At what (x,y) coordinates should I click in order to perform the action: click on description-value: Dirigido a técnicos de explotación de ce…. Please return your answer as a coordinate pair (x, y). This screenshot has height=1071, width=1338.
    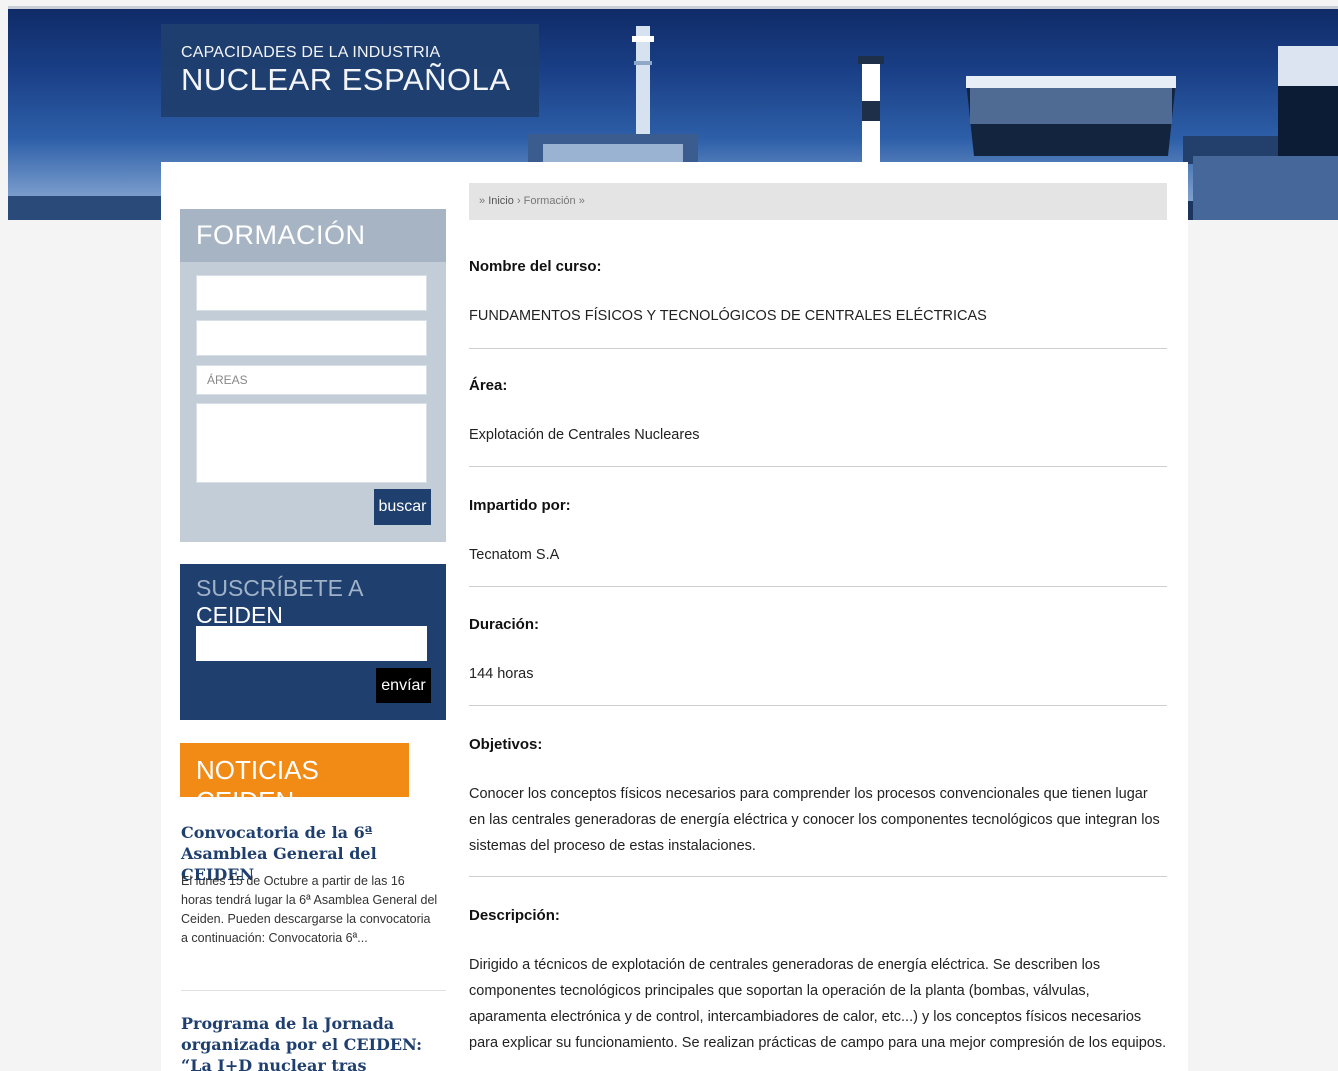
    Looking at the image, I should click on (818, 1004).